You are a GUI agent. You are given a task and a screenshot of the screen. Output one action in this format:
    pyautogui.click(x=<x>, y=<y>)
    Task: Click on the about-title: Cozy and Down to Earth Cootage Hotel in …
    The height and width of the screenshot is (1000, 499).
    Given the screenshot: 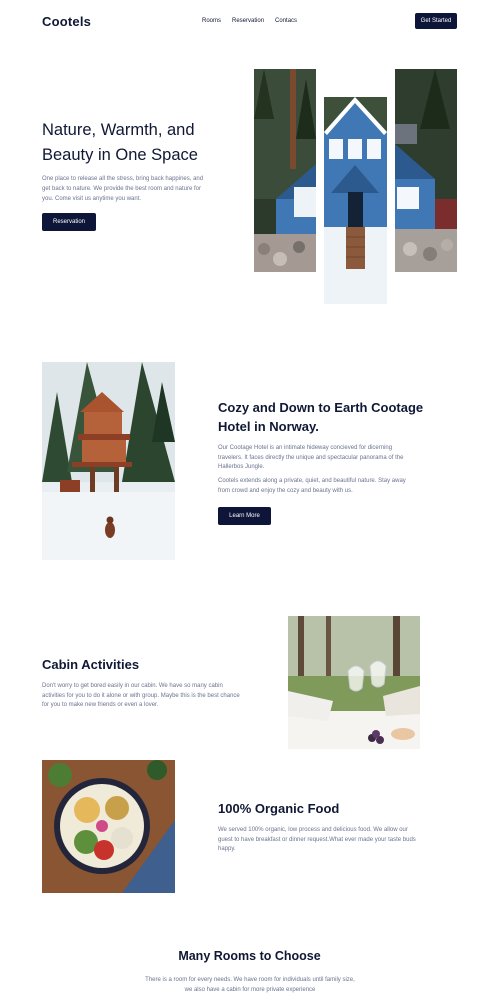 What is the action you would take?
    pyautogui.click(x=321, y=417)
    